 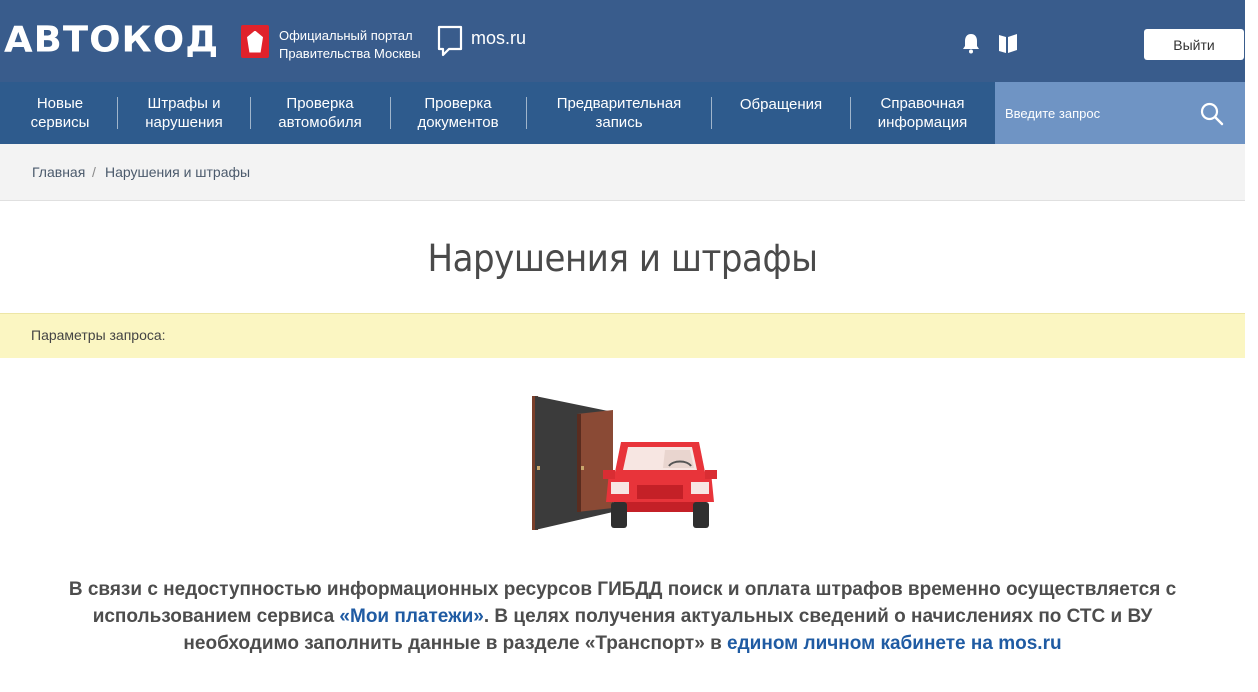 What do you see at coordinates (894, 643) in the screenshot?
I see `mos-ru-cabinet-link: едином личном кабинете на mos.ru` at bounding box center [894, 643].